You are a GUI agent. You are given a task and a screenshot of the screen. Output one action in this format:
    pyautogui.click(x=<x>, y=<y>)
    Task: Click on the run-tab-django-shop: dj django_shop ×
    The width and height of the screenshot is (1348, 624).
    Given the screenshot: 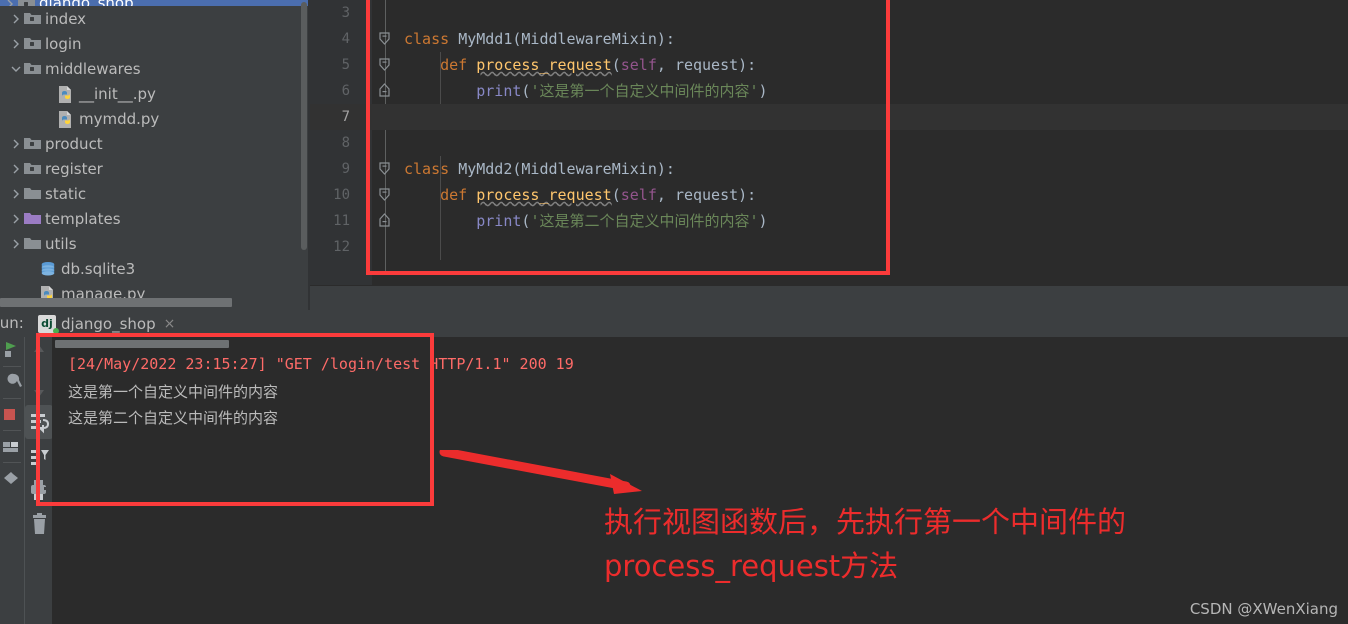 What is the action you would take?
    pyautogui.click(x=106, y=324)
    